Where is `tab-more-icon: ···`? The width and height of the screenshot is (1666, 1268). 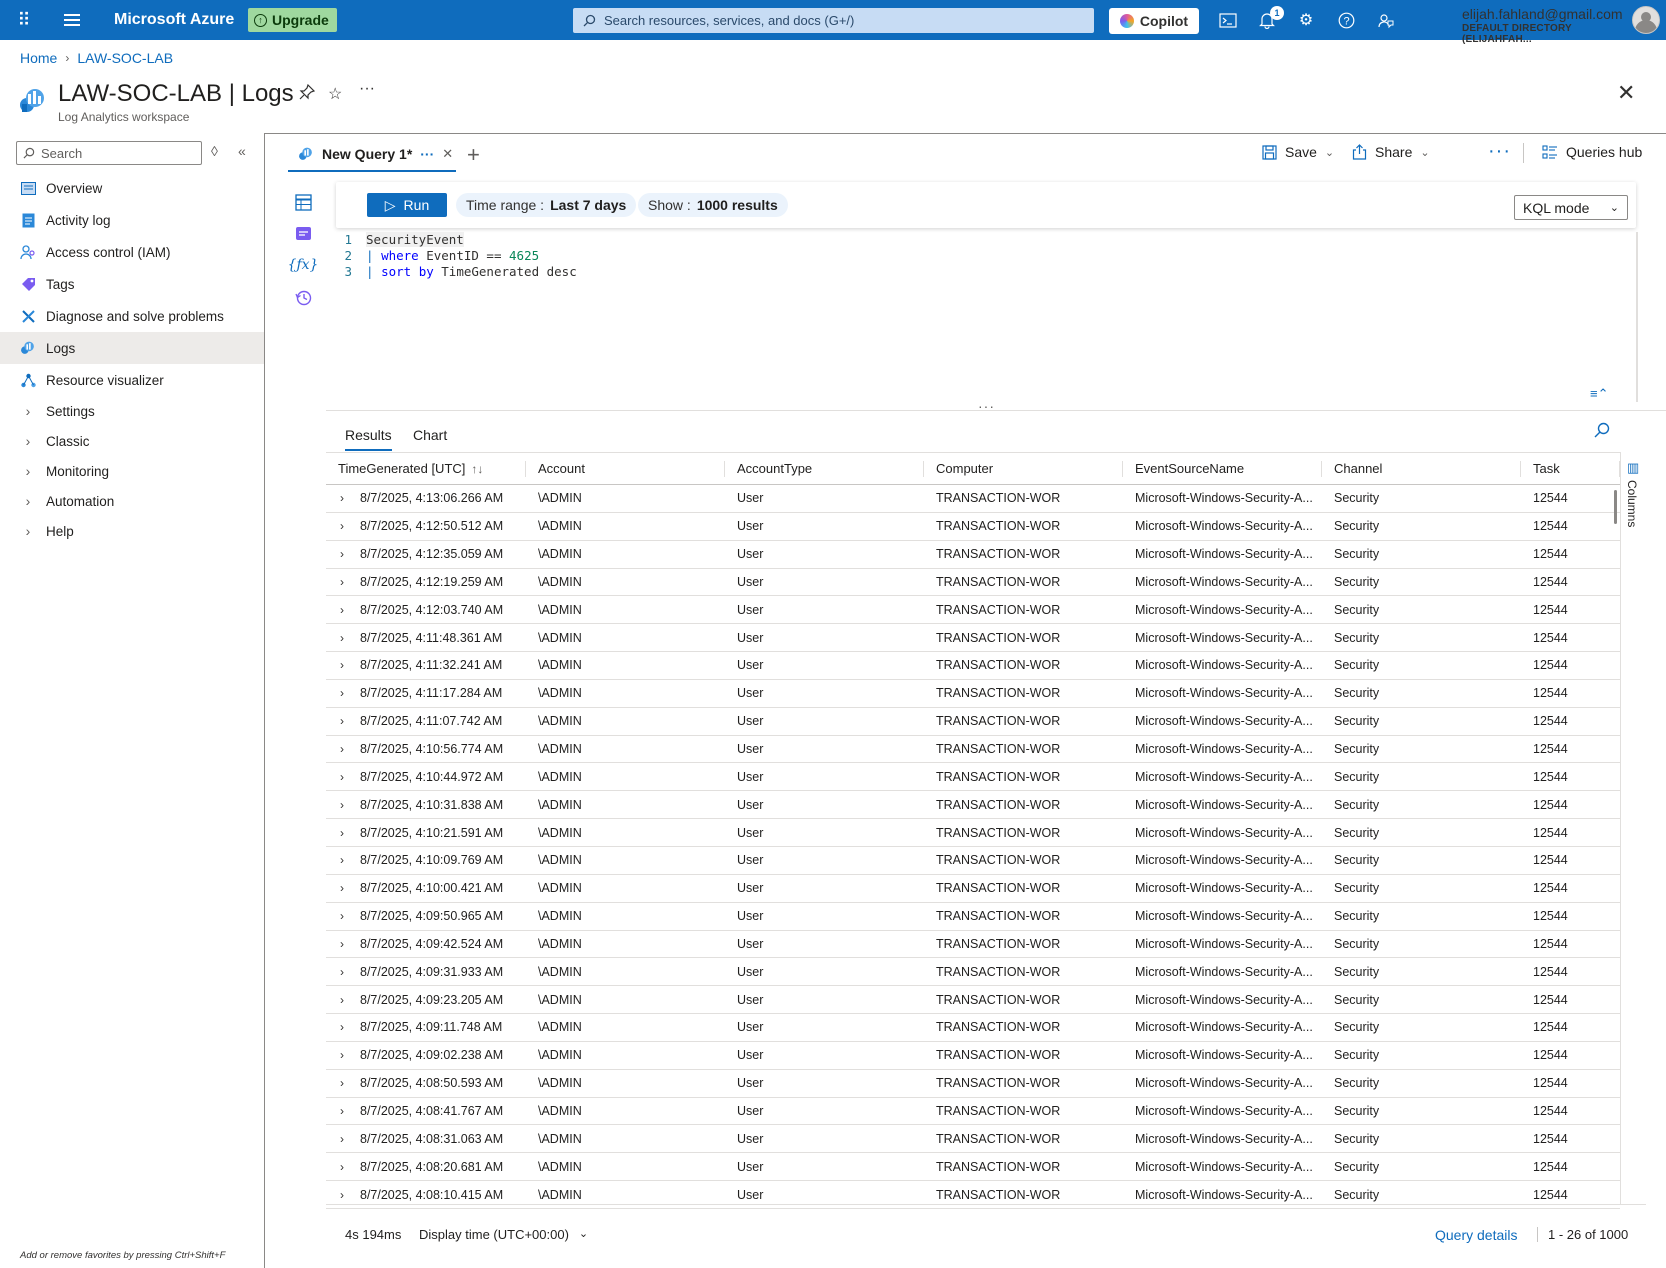
tab-more-icon: ··· is located at coordinates (427, 154).